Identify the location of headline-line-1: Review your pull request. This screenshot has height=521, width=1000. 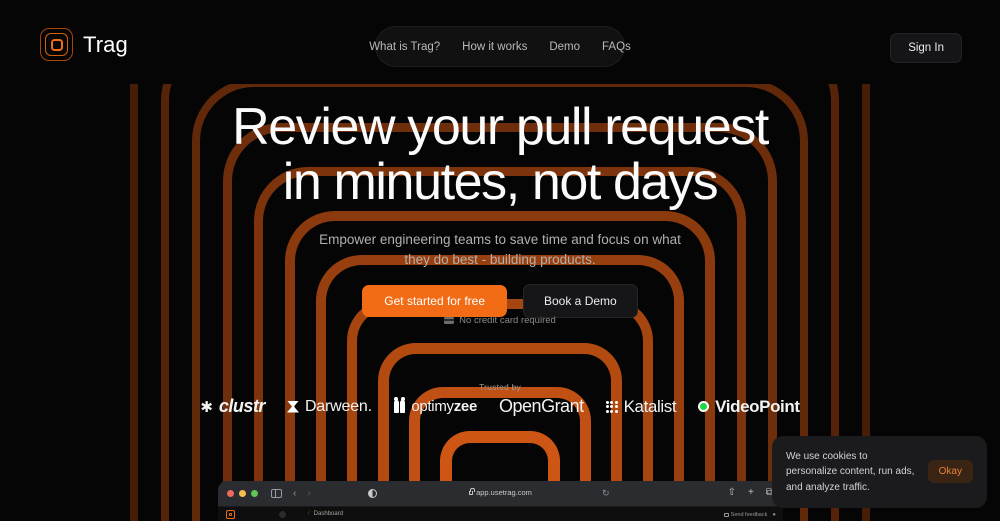
(500, 127).